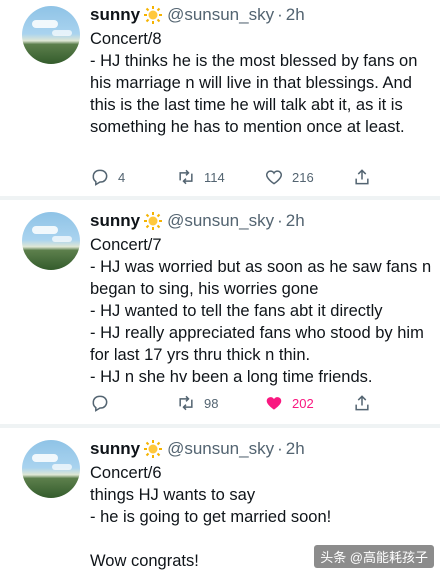 The image size is (440, 584). Describe the element at coordinates (122, 177) in the screenshot. I see `reply-count: 4` at that location.